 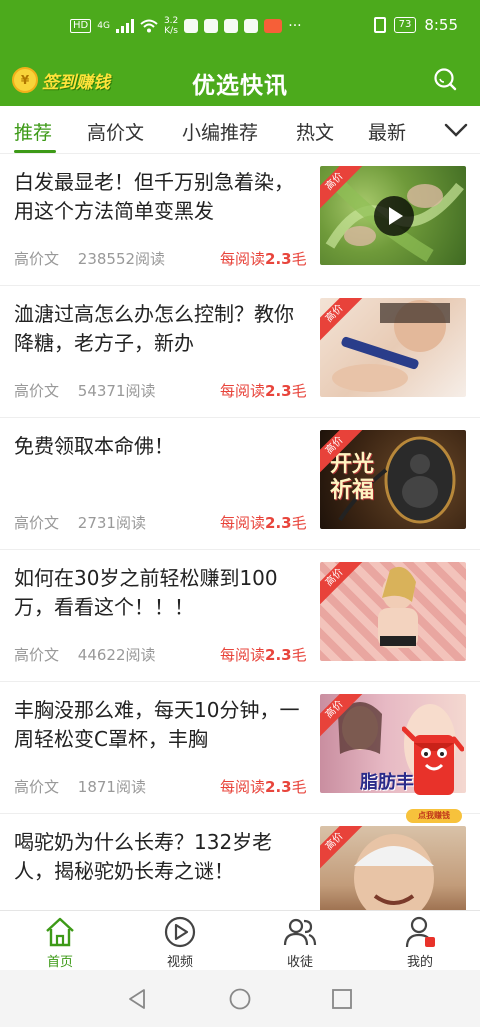 What do you see at coordinates (116, 391) in the screenshot?
I see `article-reads: 54371阅读` at bounding box center [116, 391].